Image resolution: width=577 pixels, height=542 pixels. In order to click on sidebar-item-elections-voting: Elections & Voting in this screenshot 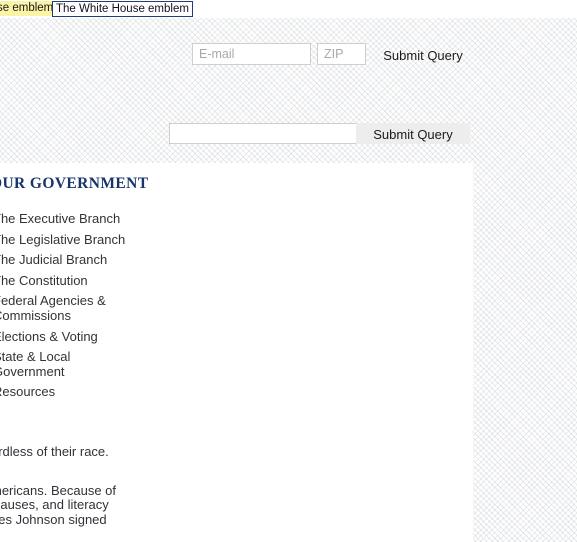, I will do `click(101, 337)`.